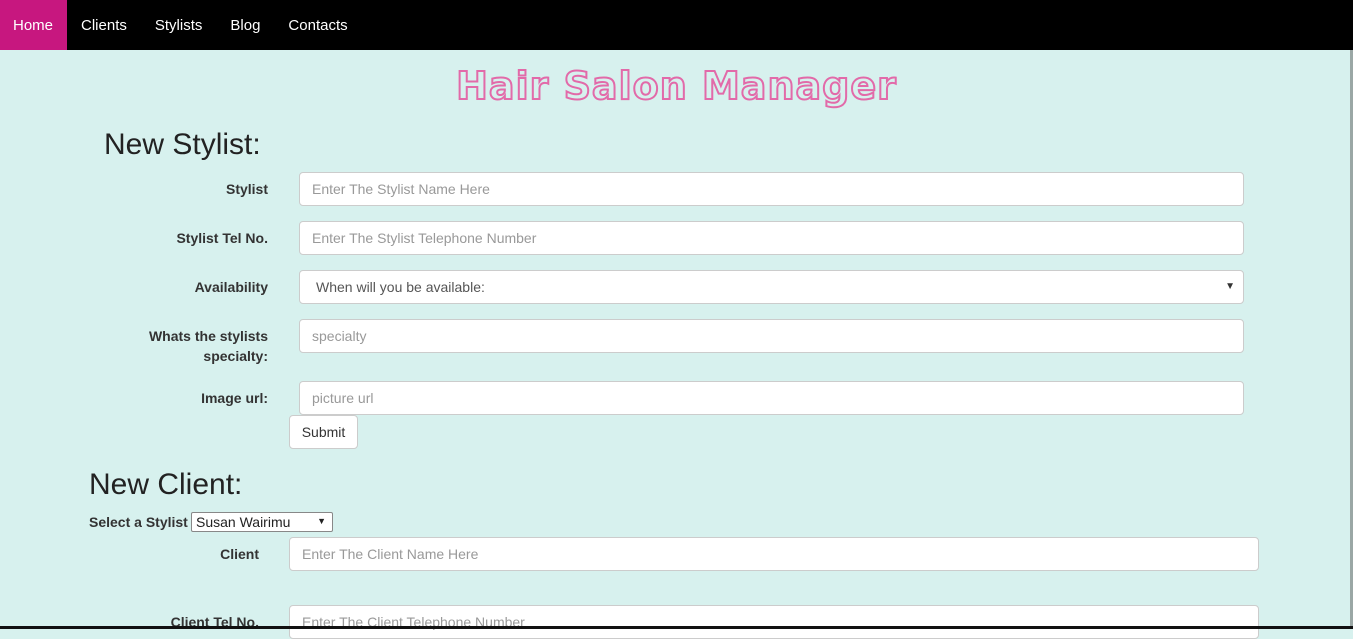 This screenshot has height=639, width=1353. I want to click on stylist-name-input, so click(771, 189).